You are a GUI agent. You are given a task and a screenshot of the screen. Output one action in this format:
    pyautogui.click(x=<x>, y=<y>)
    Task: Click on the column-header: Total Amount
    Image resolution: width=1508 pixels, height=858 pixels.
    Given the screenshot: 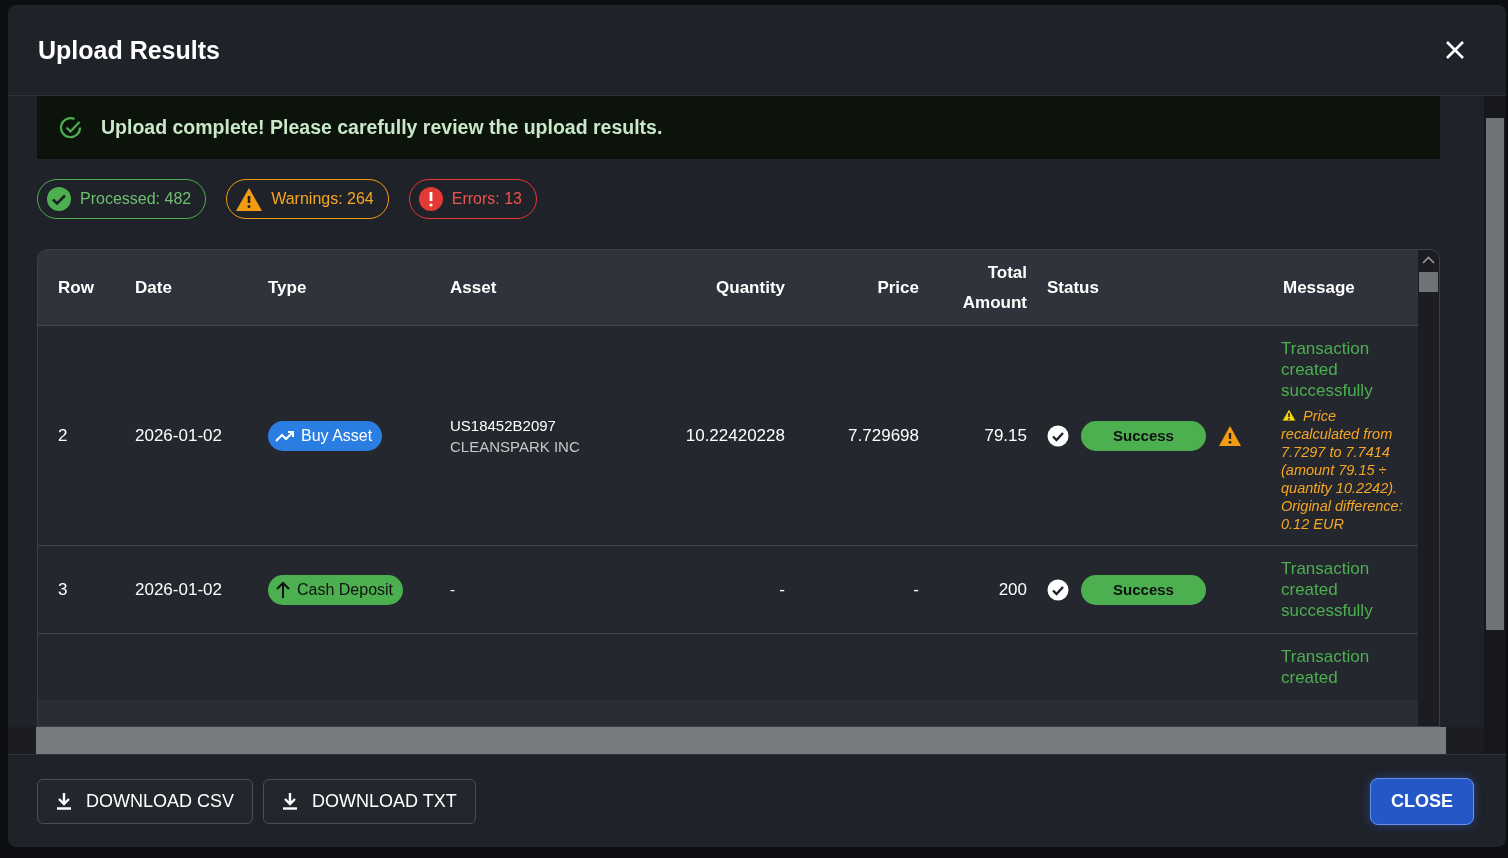 What is the action you would take?
    pyautogui.click(x=994, y=287)
    